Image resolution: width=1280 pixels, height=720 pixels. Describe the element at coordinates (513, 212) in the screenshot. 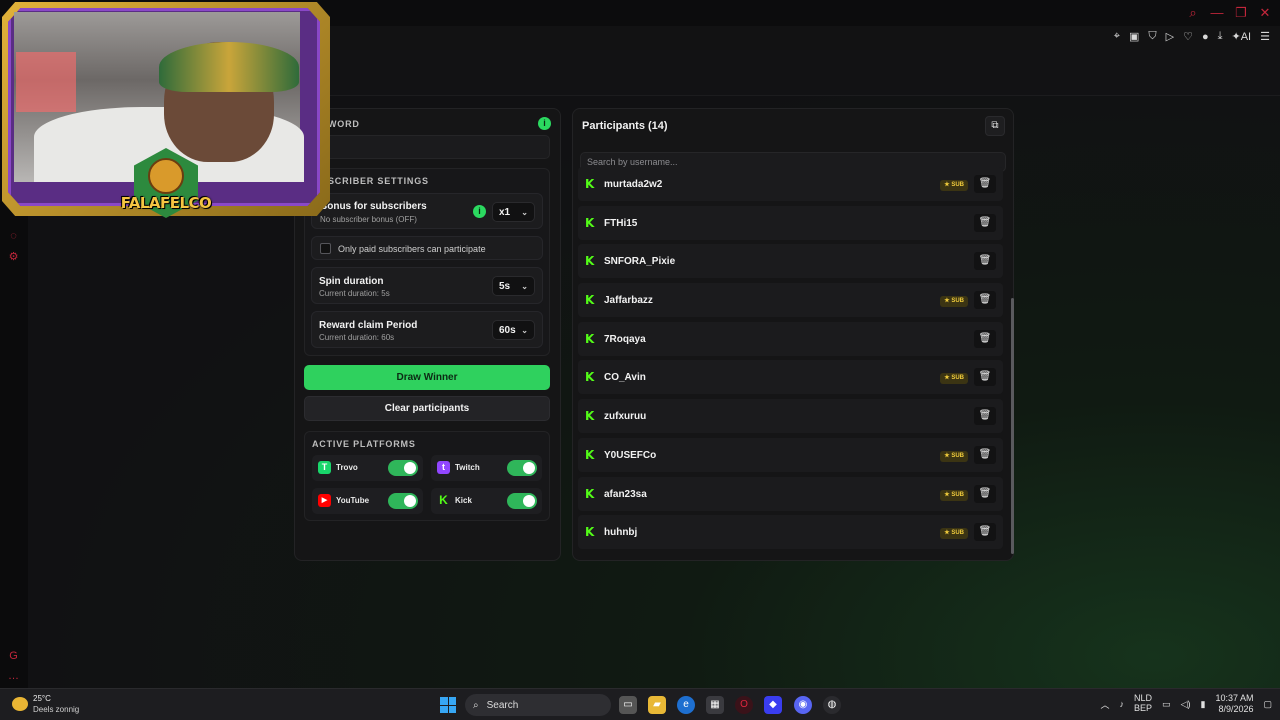

I see `bonus-multiplier-select: x1 ⌄` at that location.